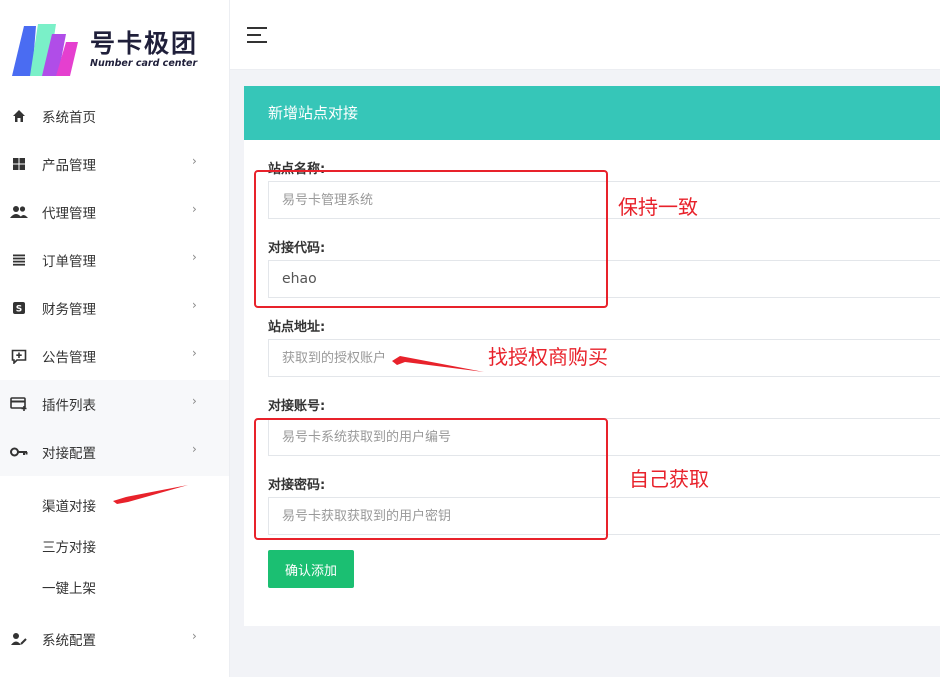 The width and height of the screenshot is (940, 677). I want to click on card-title: 新增站点对接, so click(592, 113).